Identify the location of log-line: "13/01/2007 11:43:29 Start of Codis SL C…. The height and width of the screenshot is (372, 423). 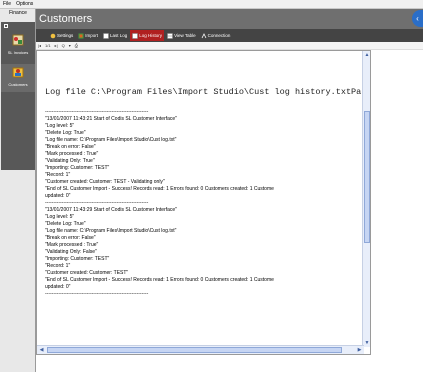
(111, 210).